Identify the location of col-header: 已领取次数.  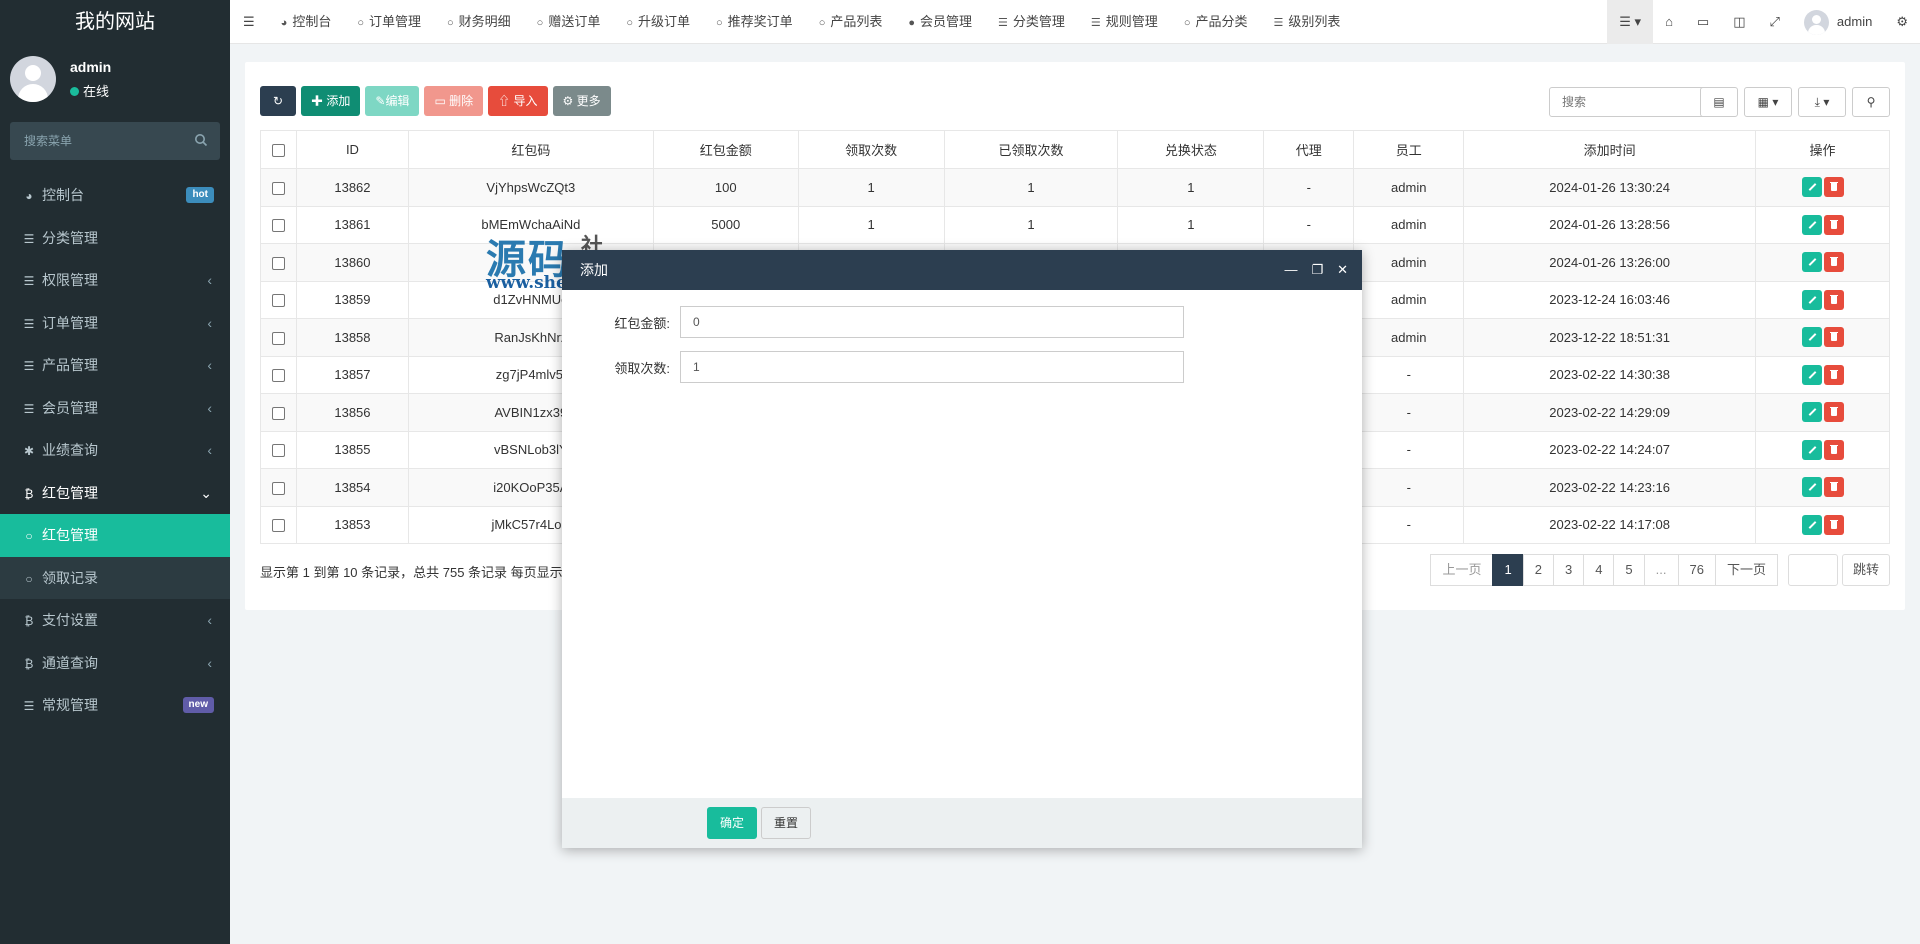
(1031, 149).